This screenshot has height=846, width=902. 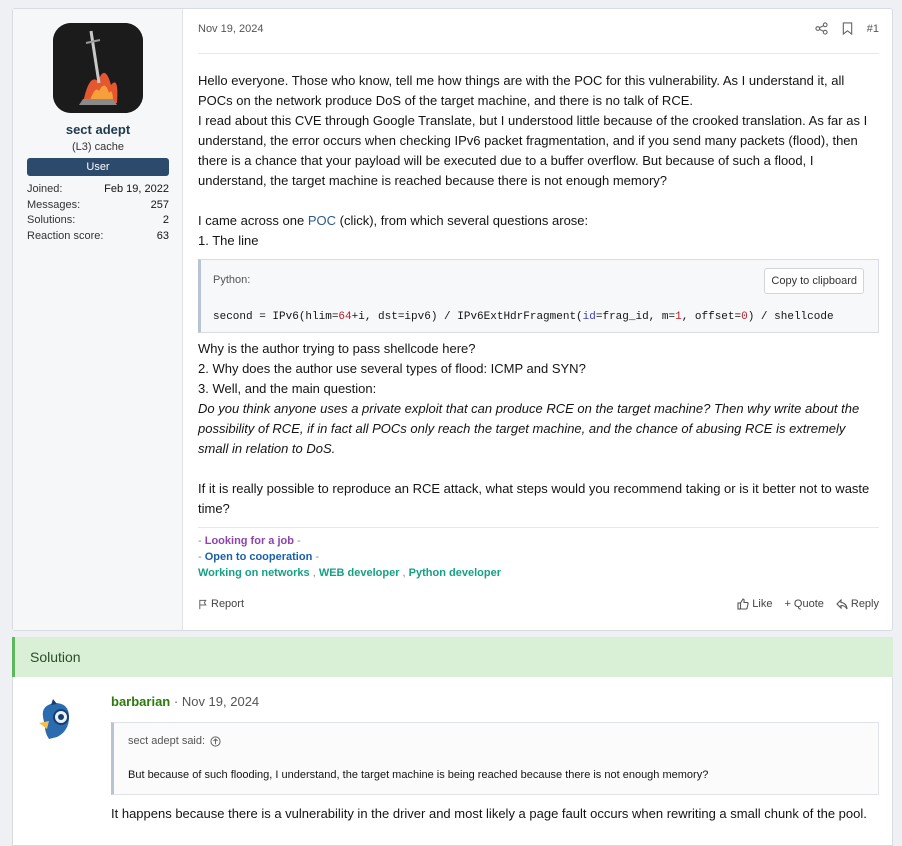 What do you see at coordinates (232, 280) in the screenshot?
I see `code-language: Python:` at bounding box center [232, 280].